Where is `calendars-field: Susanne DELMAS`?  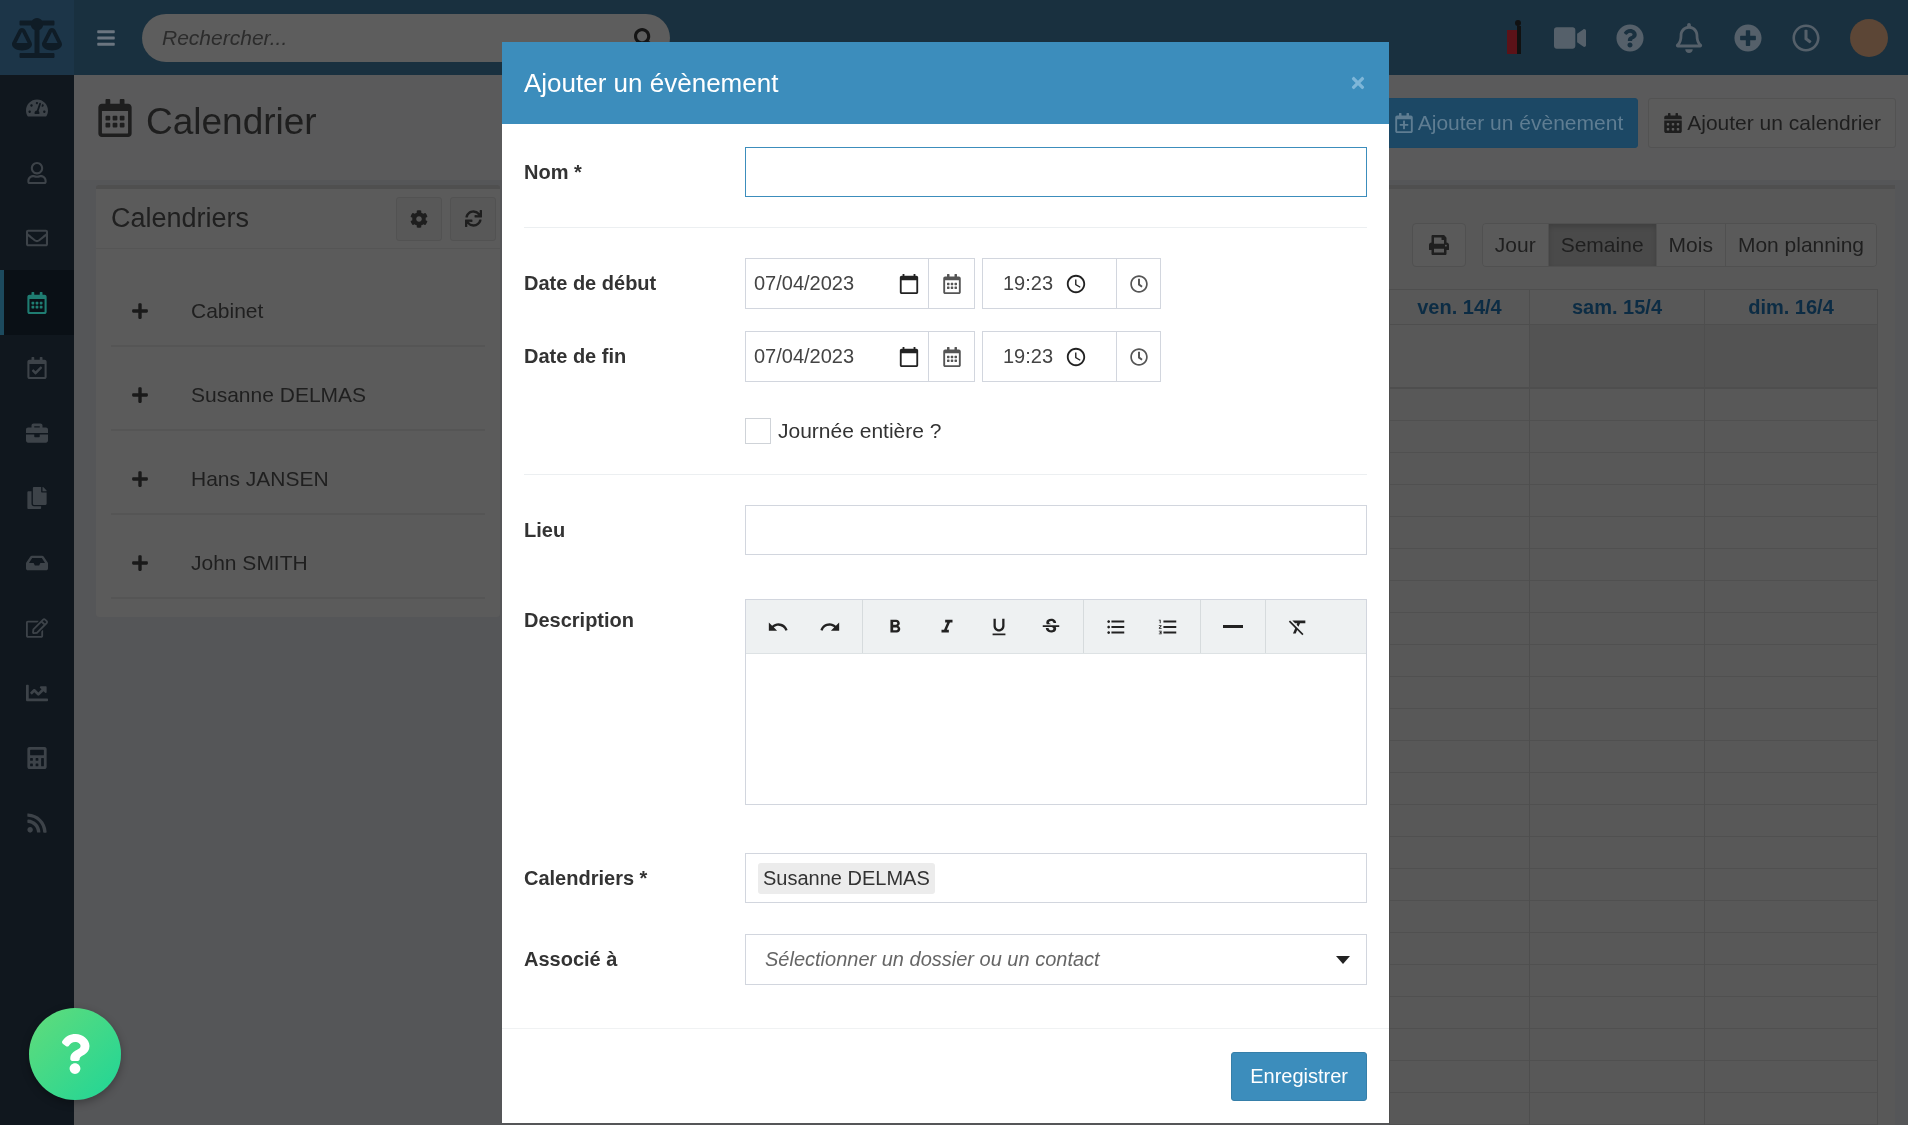
calendars-field: Susanne DELMAS is located at coordinates (1056, 878).